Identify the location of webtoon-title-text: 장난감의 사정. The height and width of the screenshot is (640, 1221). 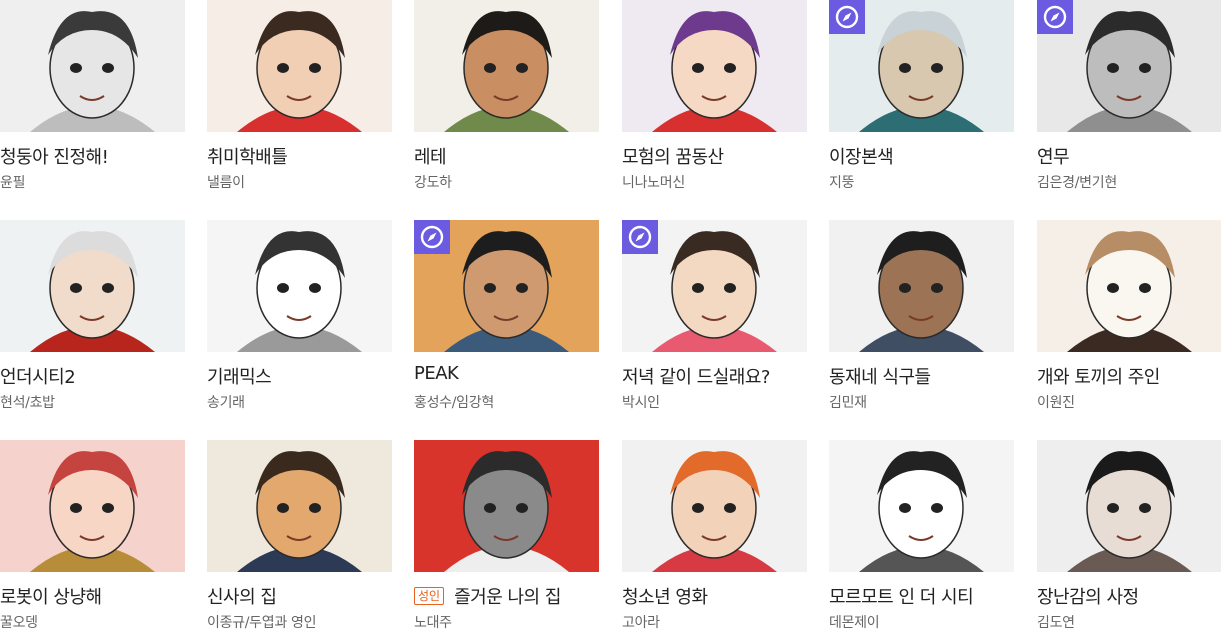
(1088, 597).